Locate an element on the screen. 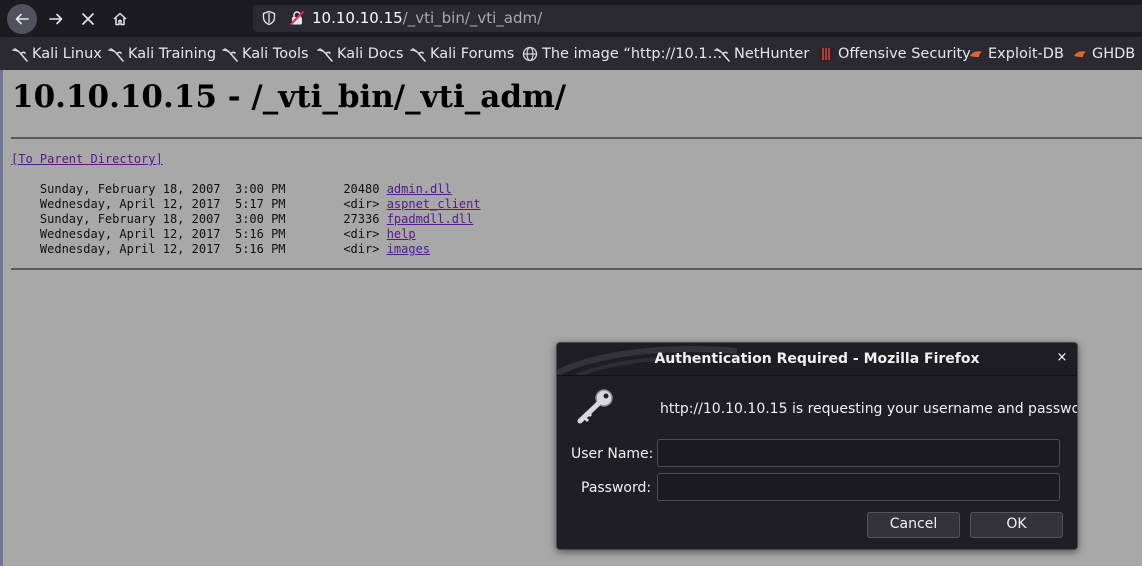 Image resolution: width=1142 pixels, height=566 pixels. entry-link-images: images is located at coordinates (408, 249).